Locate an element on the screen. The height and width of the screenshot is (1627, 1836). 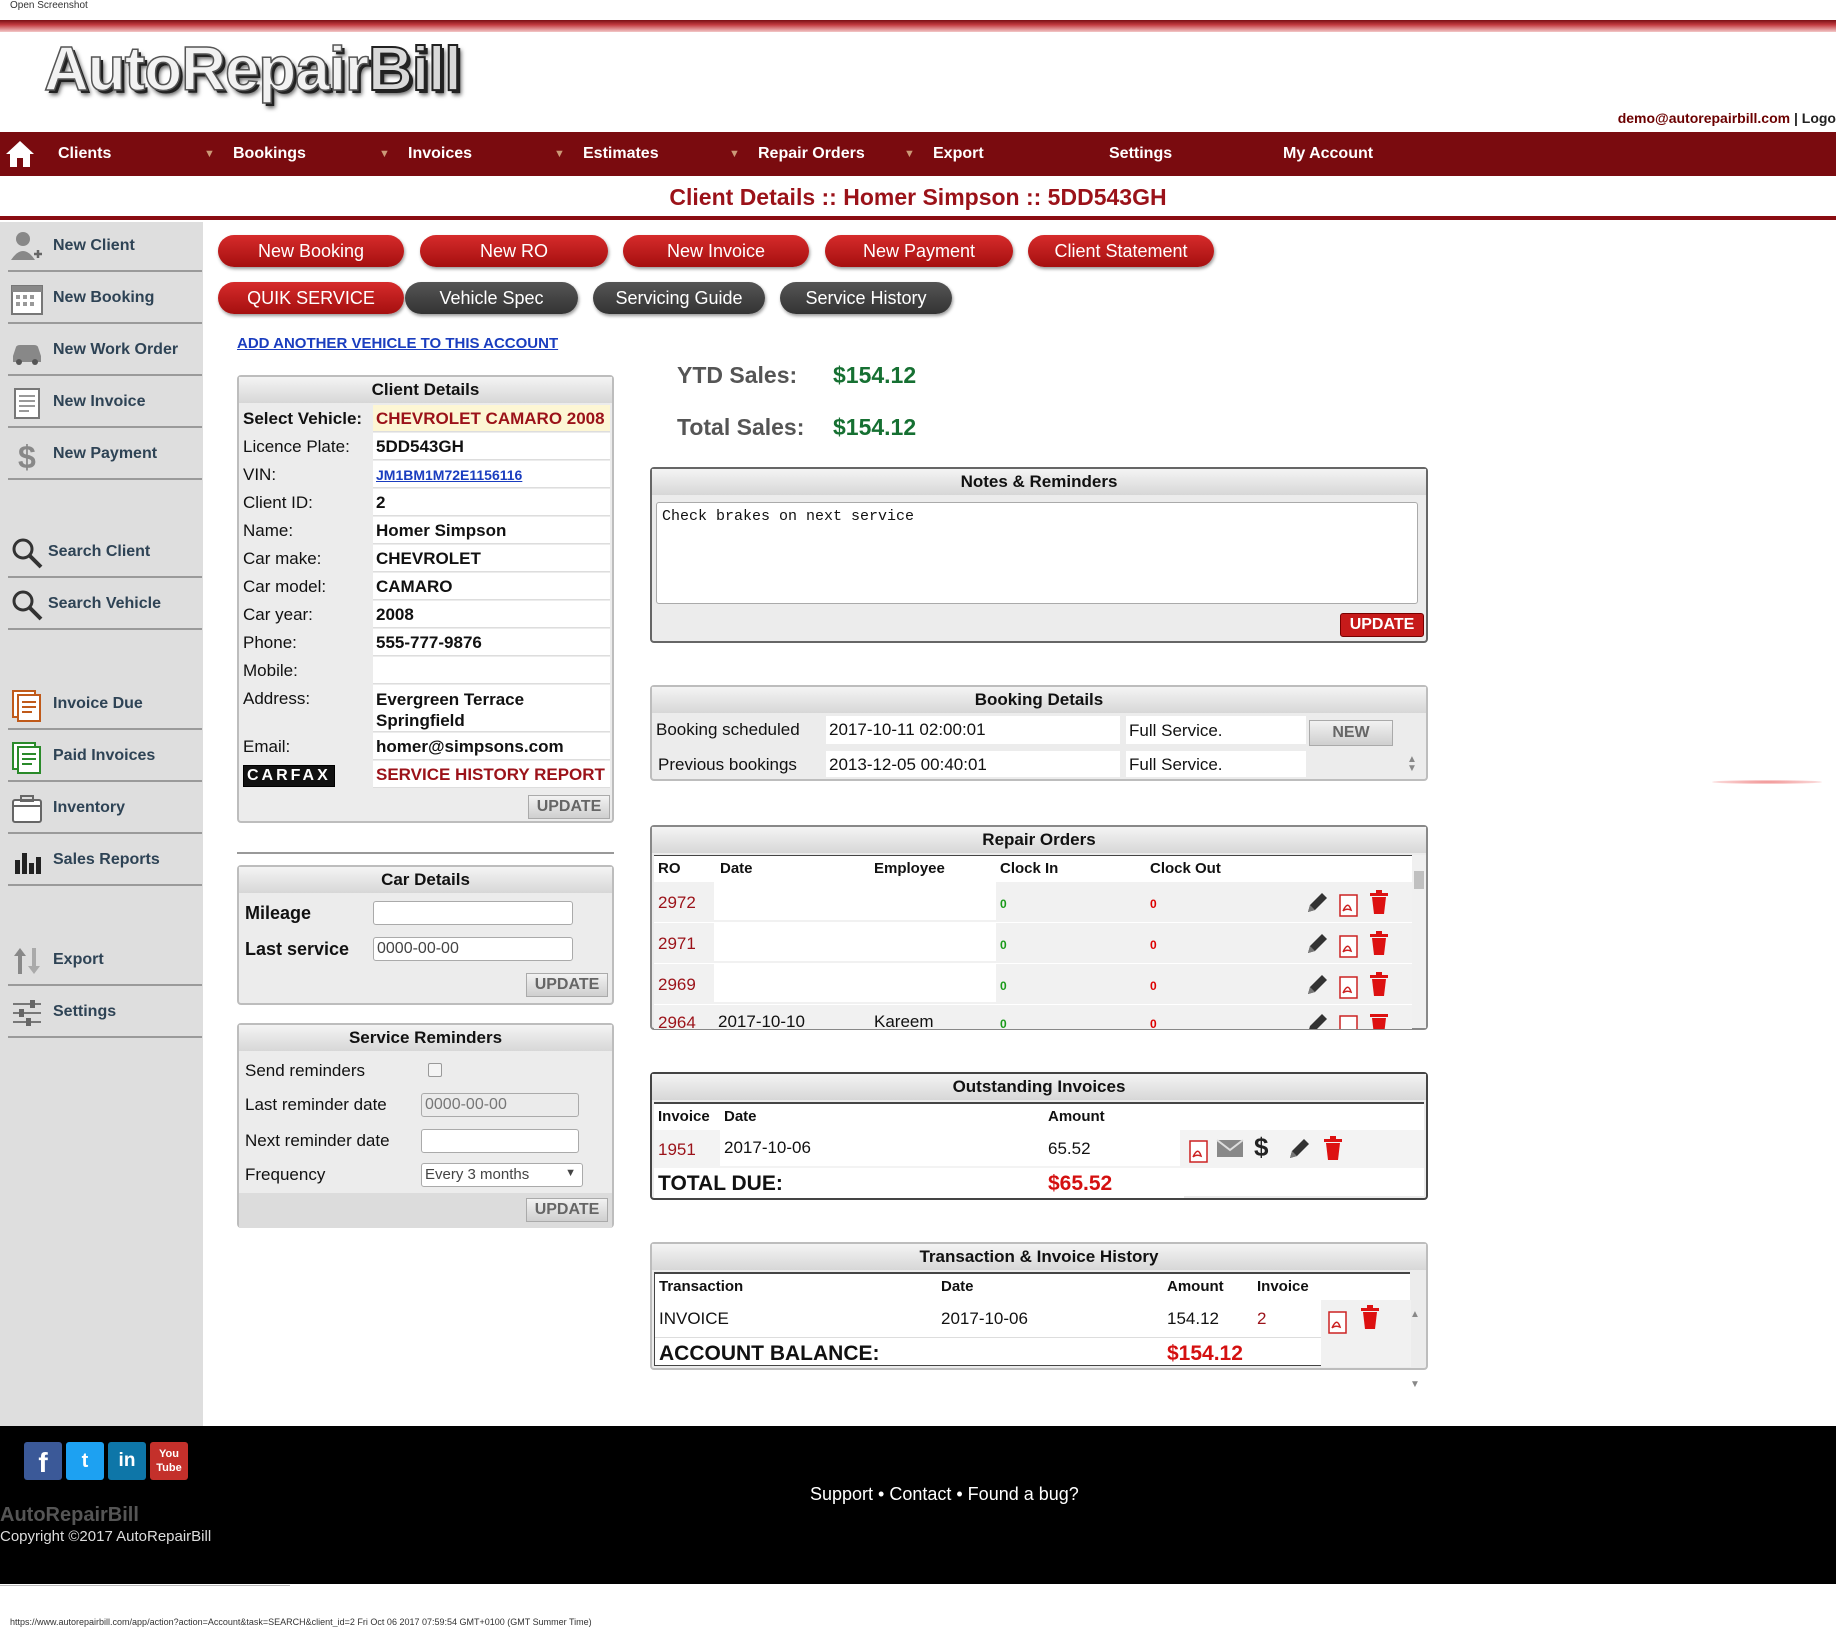
ro-number: 2971 is located at coordinates (677, 944).